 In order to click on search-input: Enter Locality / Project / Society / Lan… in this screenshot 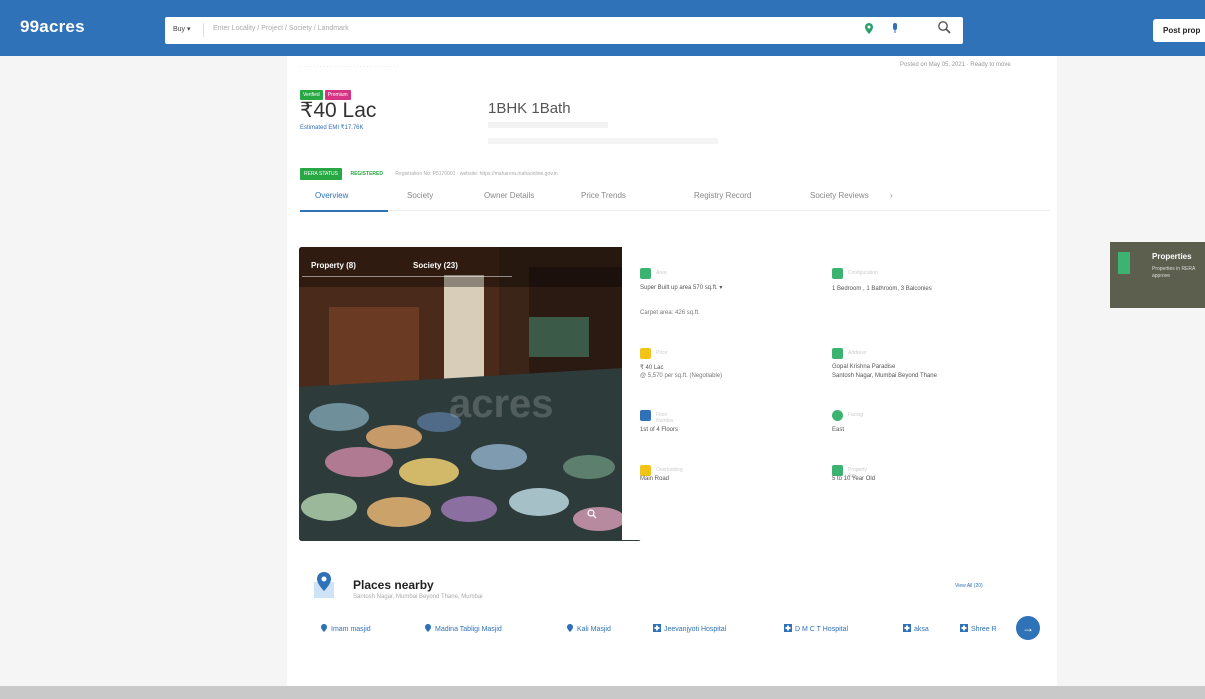, I will do `click(281, 28)`.